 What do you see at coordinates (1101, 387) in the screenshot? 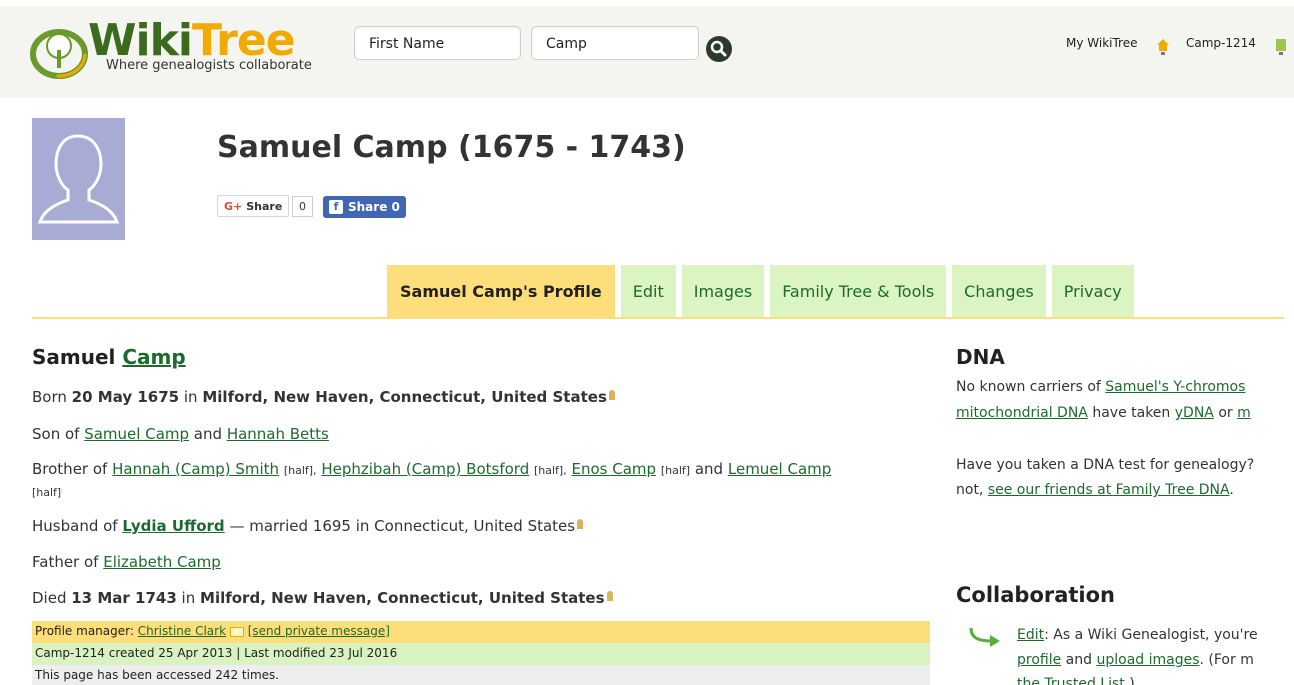
I see `dna-line-1: No known carriers of Samuel's Y-chromos` at bounding box center [1101, 387].